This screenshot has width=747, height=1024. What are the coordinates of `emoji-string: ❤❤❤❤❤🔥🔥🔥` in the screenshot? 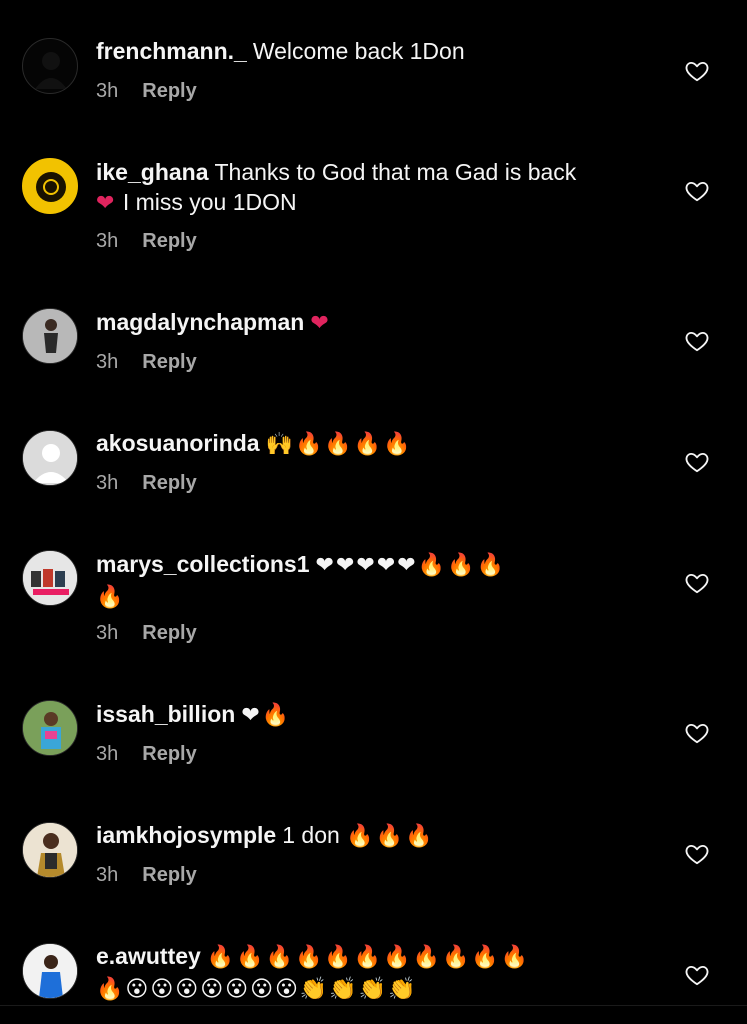 It's located at (410, 565).